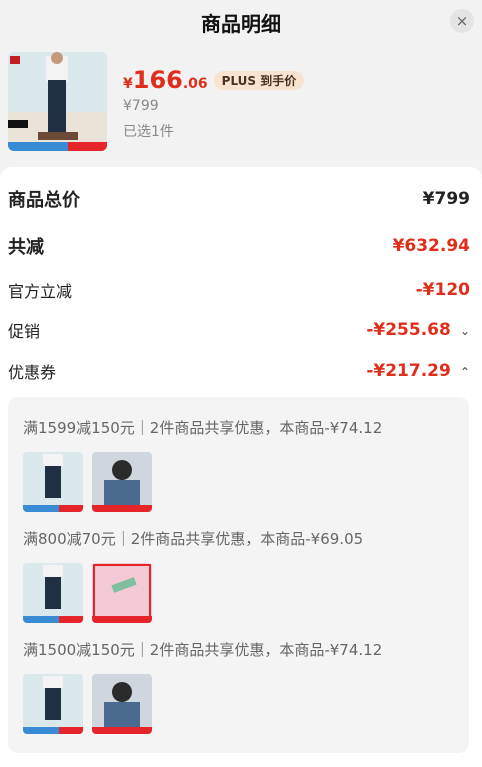 This screenshot has height=767, width=482. I want to click on coupon-label: 优惠券, so click(32, 372).